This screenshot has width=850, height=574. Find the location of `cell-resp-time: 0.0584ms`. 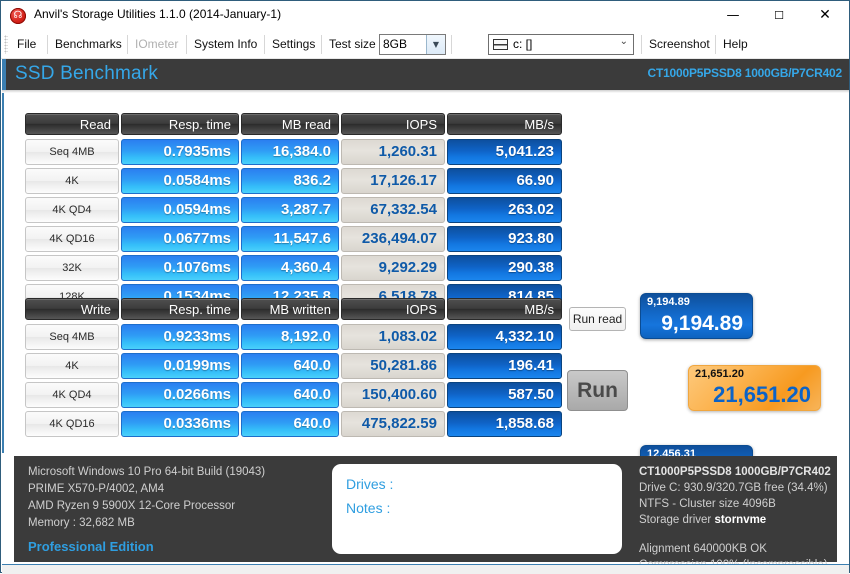

cell-resp-time: 0.0584ms is located at coordinates (180, 181).